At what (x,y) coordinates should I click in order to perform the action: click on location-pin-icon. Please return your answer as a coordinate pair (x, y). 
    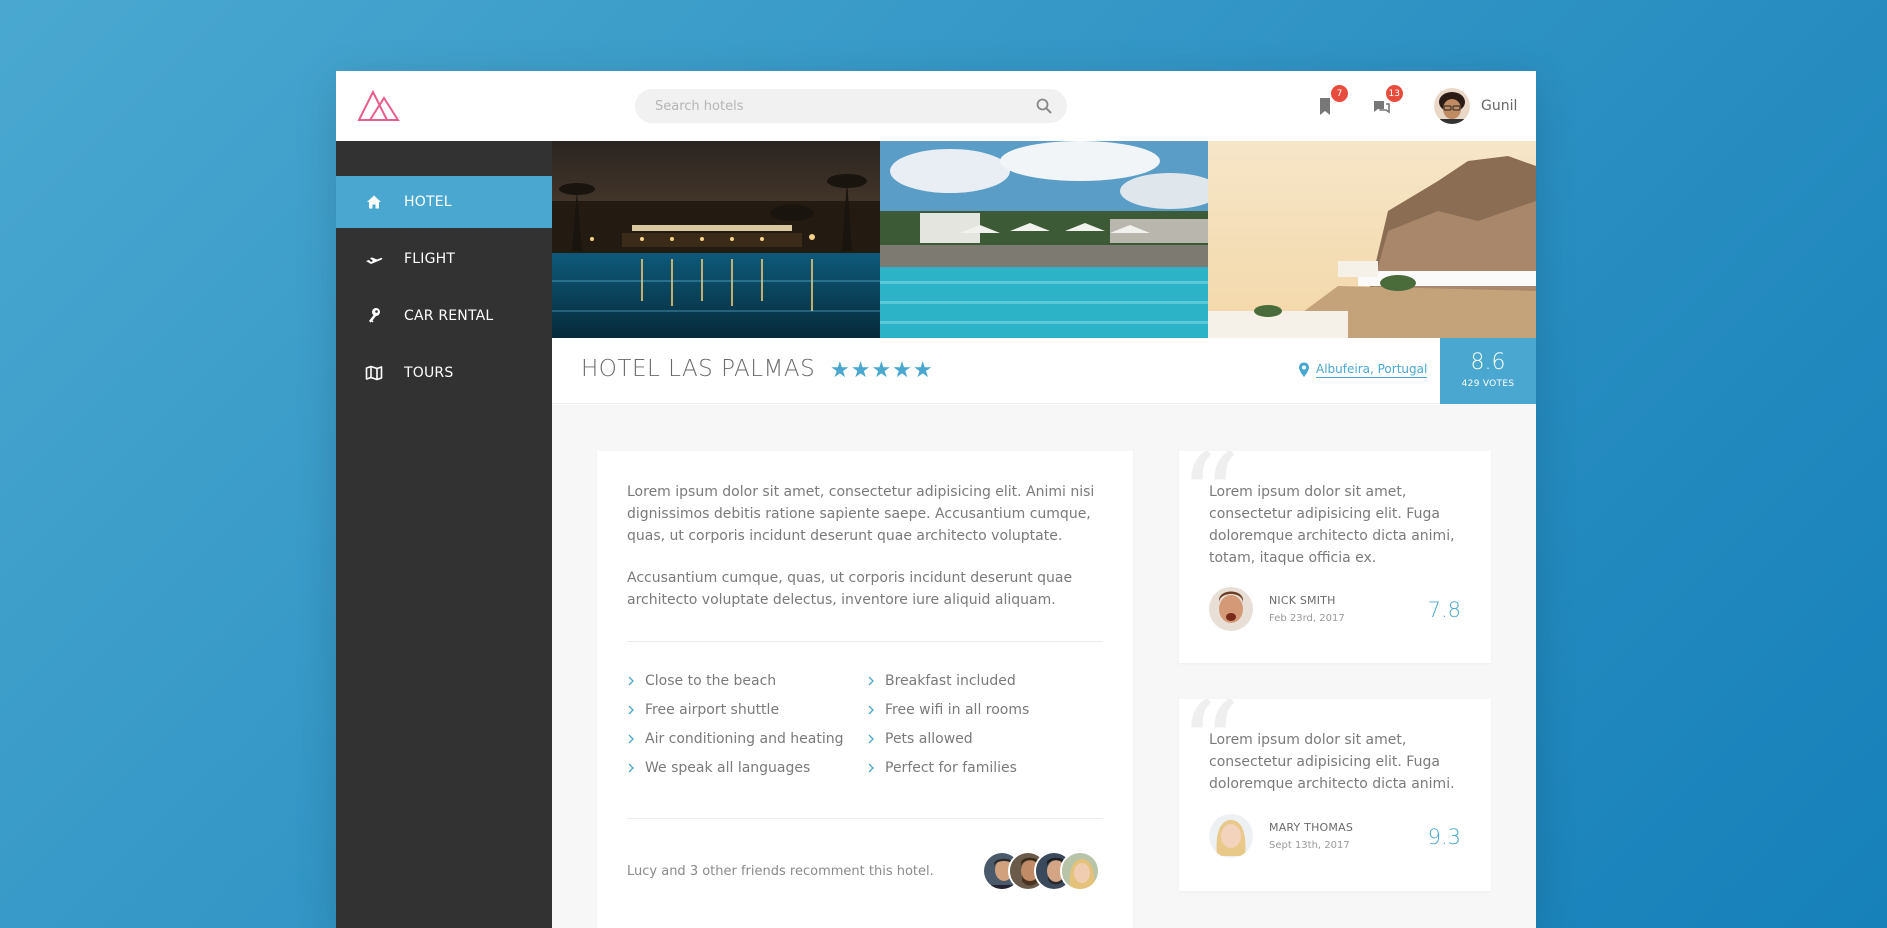
    Looking at the image, I should click on (1304, 369).